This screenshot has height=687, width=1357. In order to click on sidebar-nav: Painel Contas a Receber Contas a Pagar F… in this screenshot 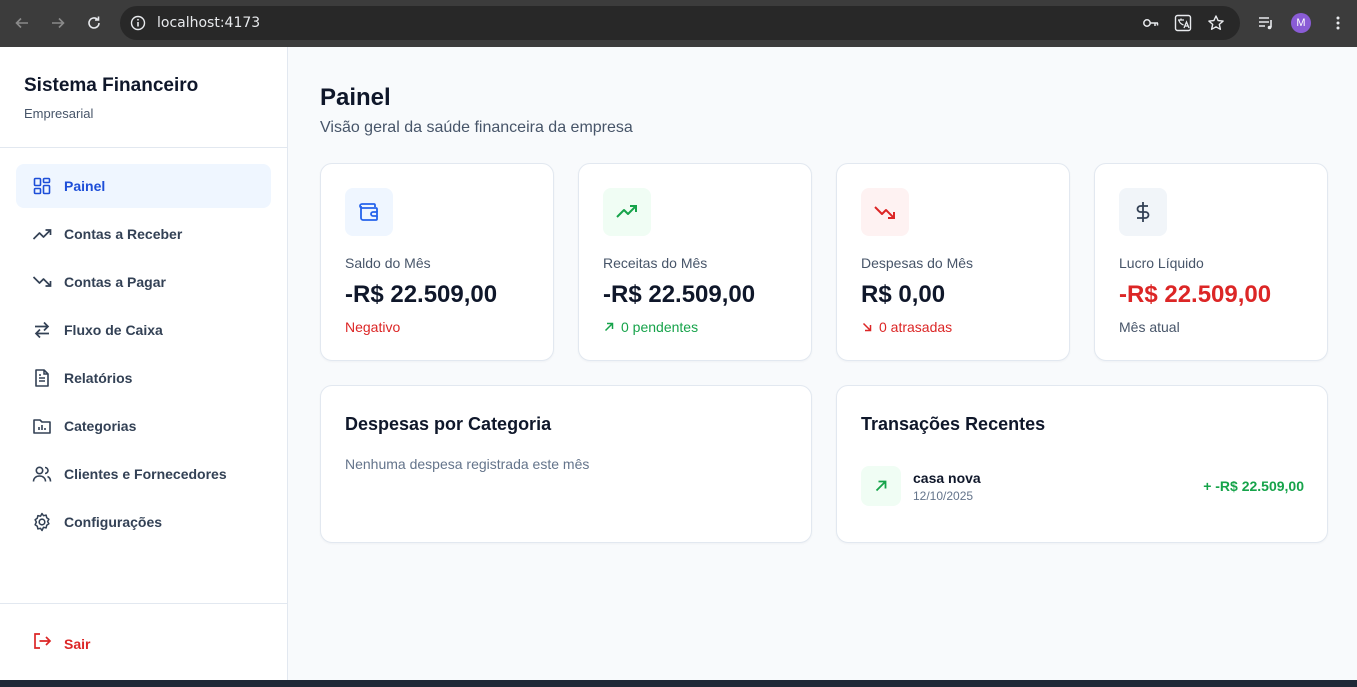, I will do `click(143, 356)`.